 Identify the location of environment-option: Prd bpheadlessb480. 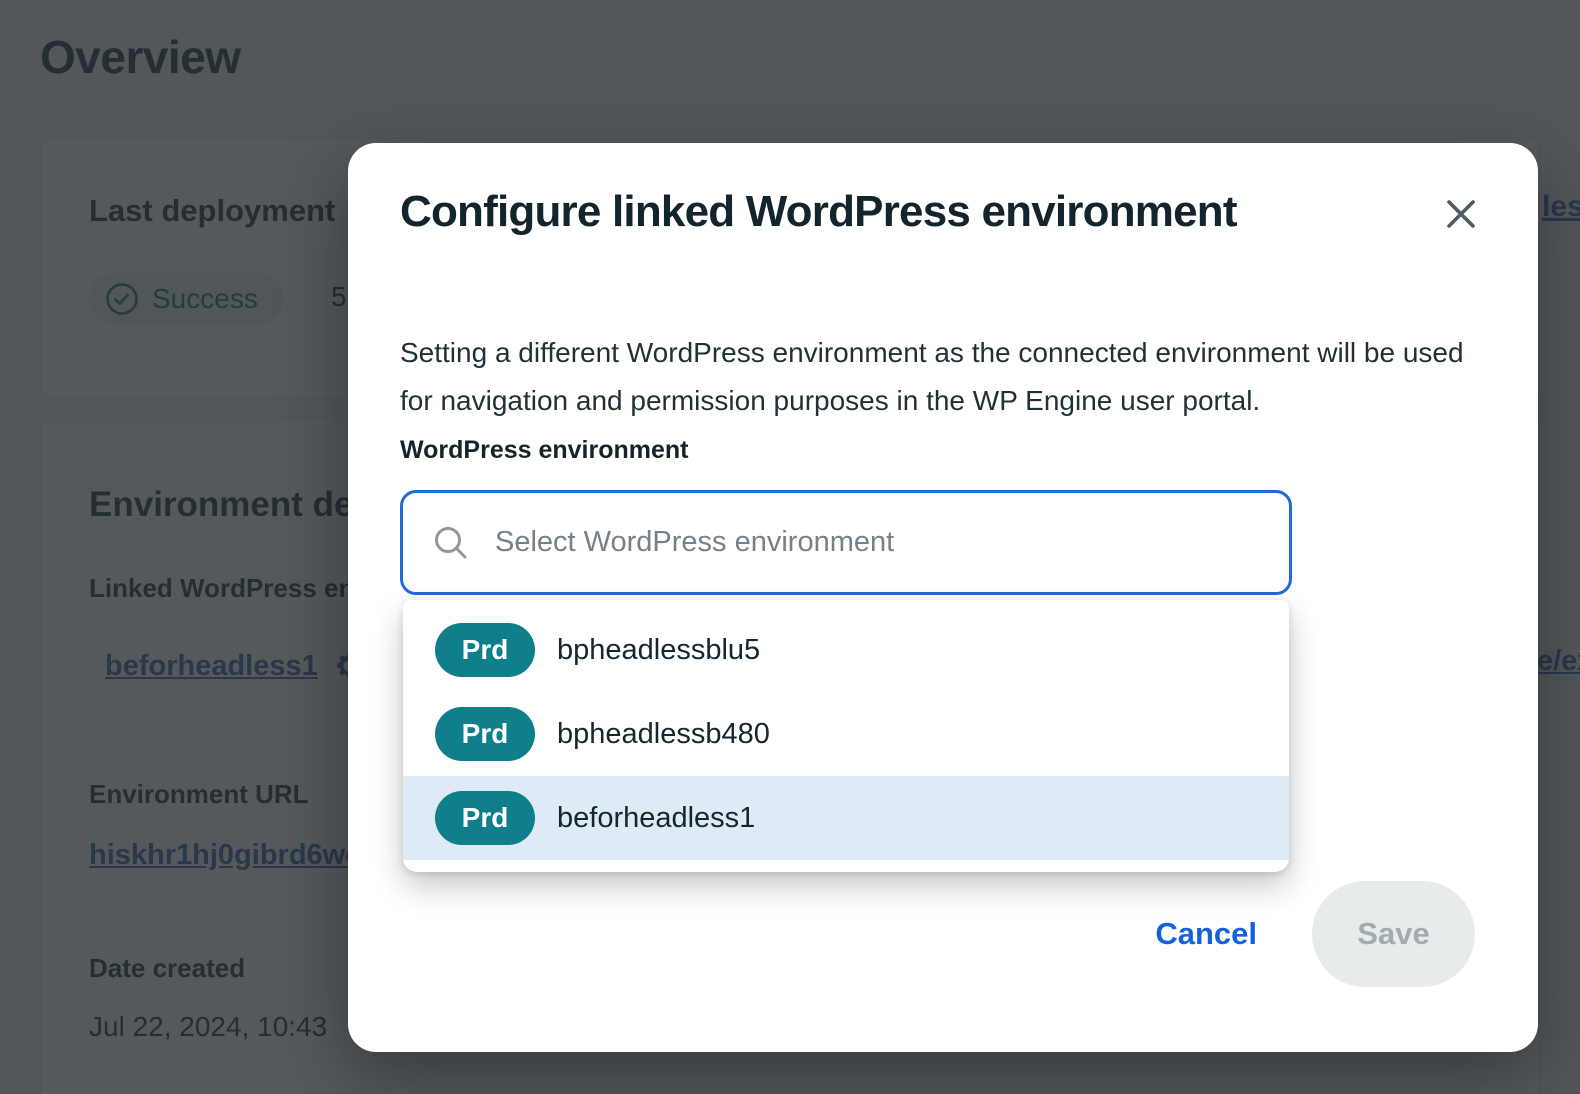
(846, 734).